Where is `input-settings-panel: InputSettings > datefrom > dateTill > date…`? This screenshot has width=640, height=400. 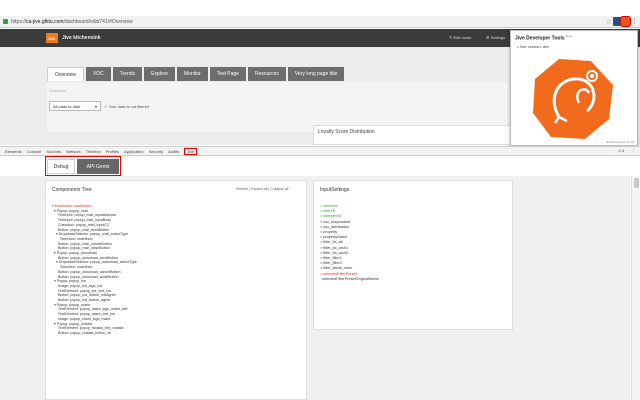 input-settings-panel: InputSettings > datefrom > dateTill > date… is located at coordinates (413, 255).